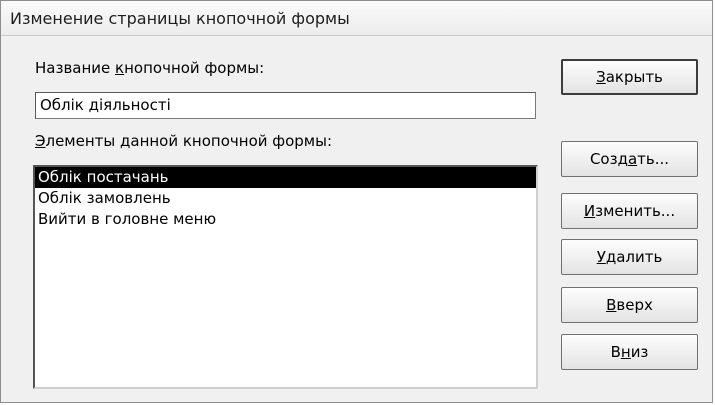 This screenshot has height=405, width=715. I want to click on delete-button-label: Удалить, so click(630, 257).